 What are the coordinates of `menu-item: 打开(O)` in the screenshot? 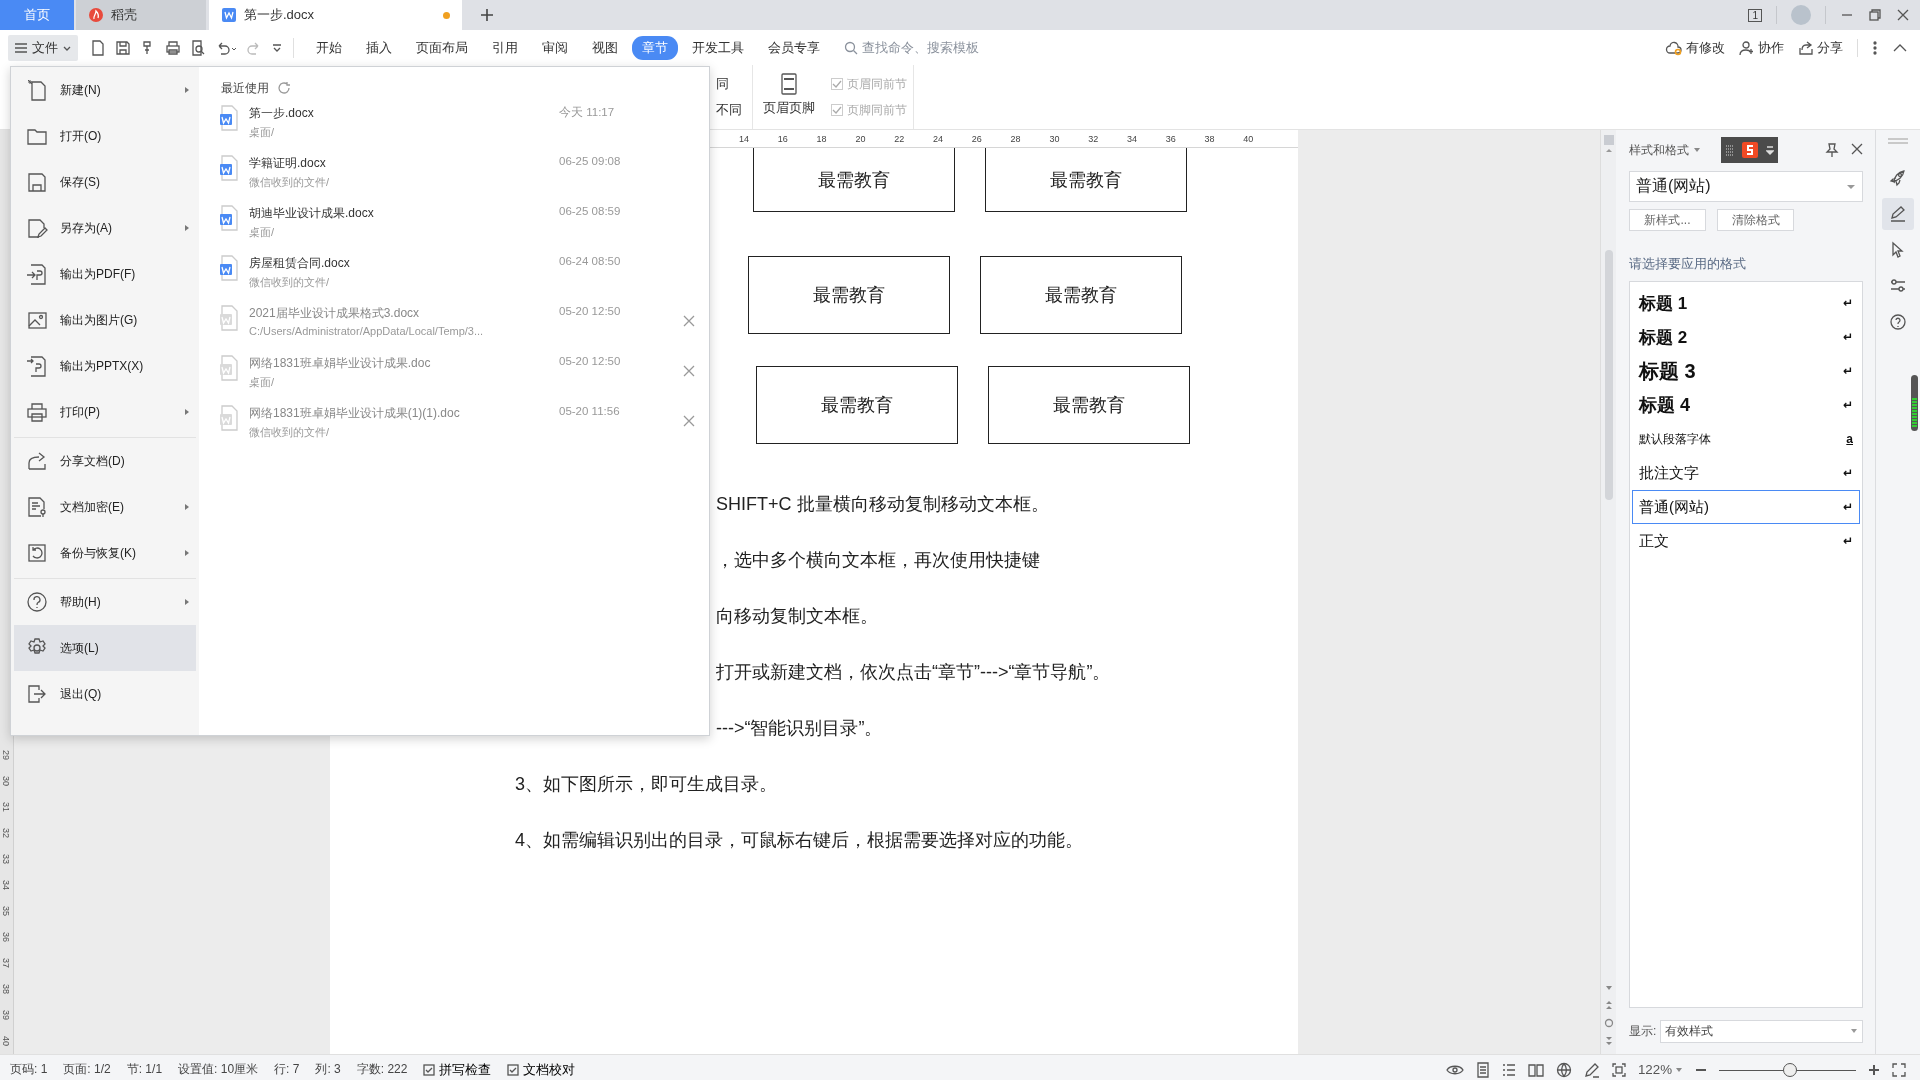 It's located at (105, 136).